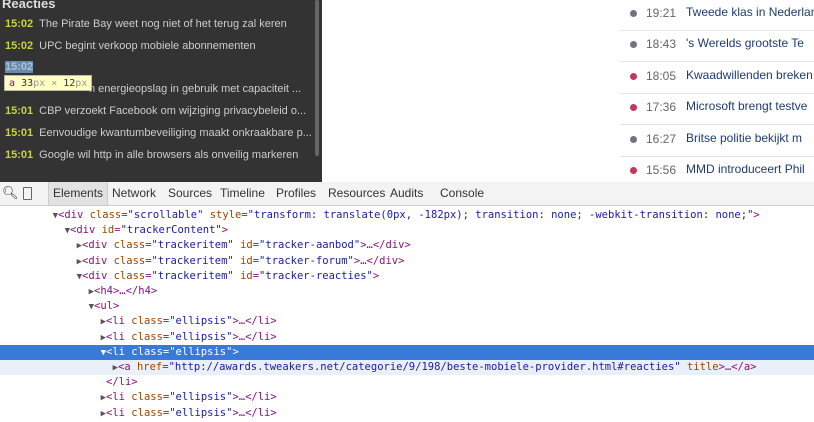  Describe the element at coordinates (149, 367) in the screenshot. I see `dom-token: href` at that location.